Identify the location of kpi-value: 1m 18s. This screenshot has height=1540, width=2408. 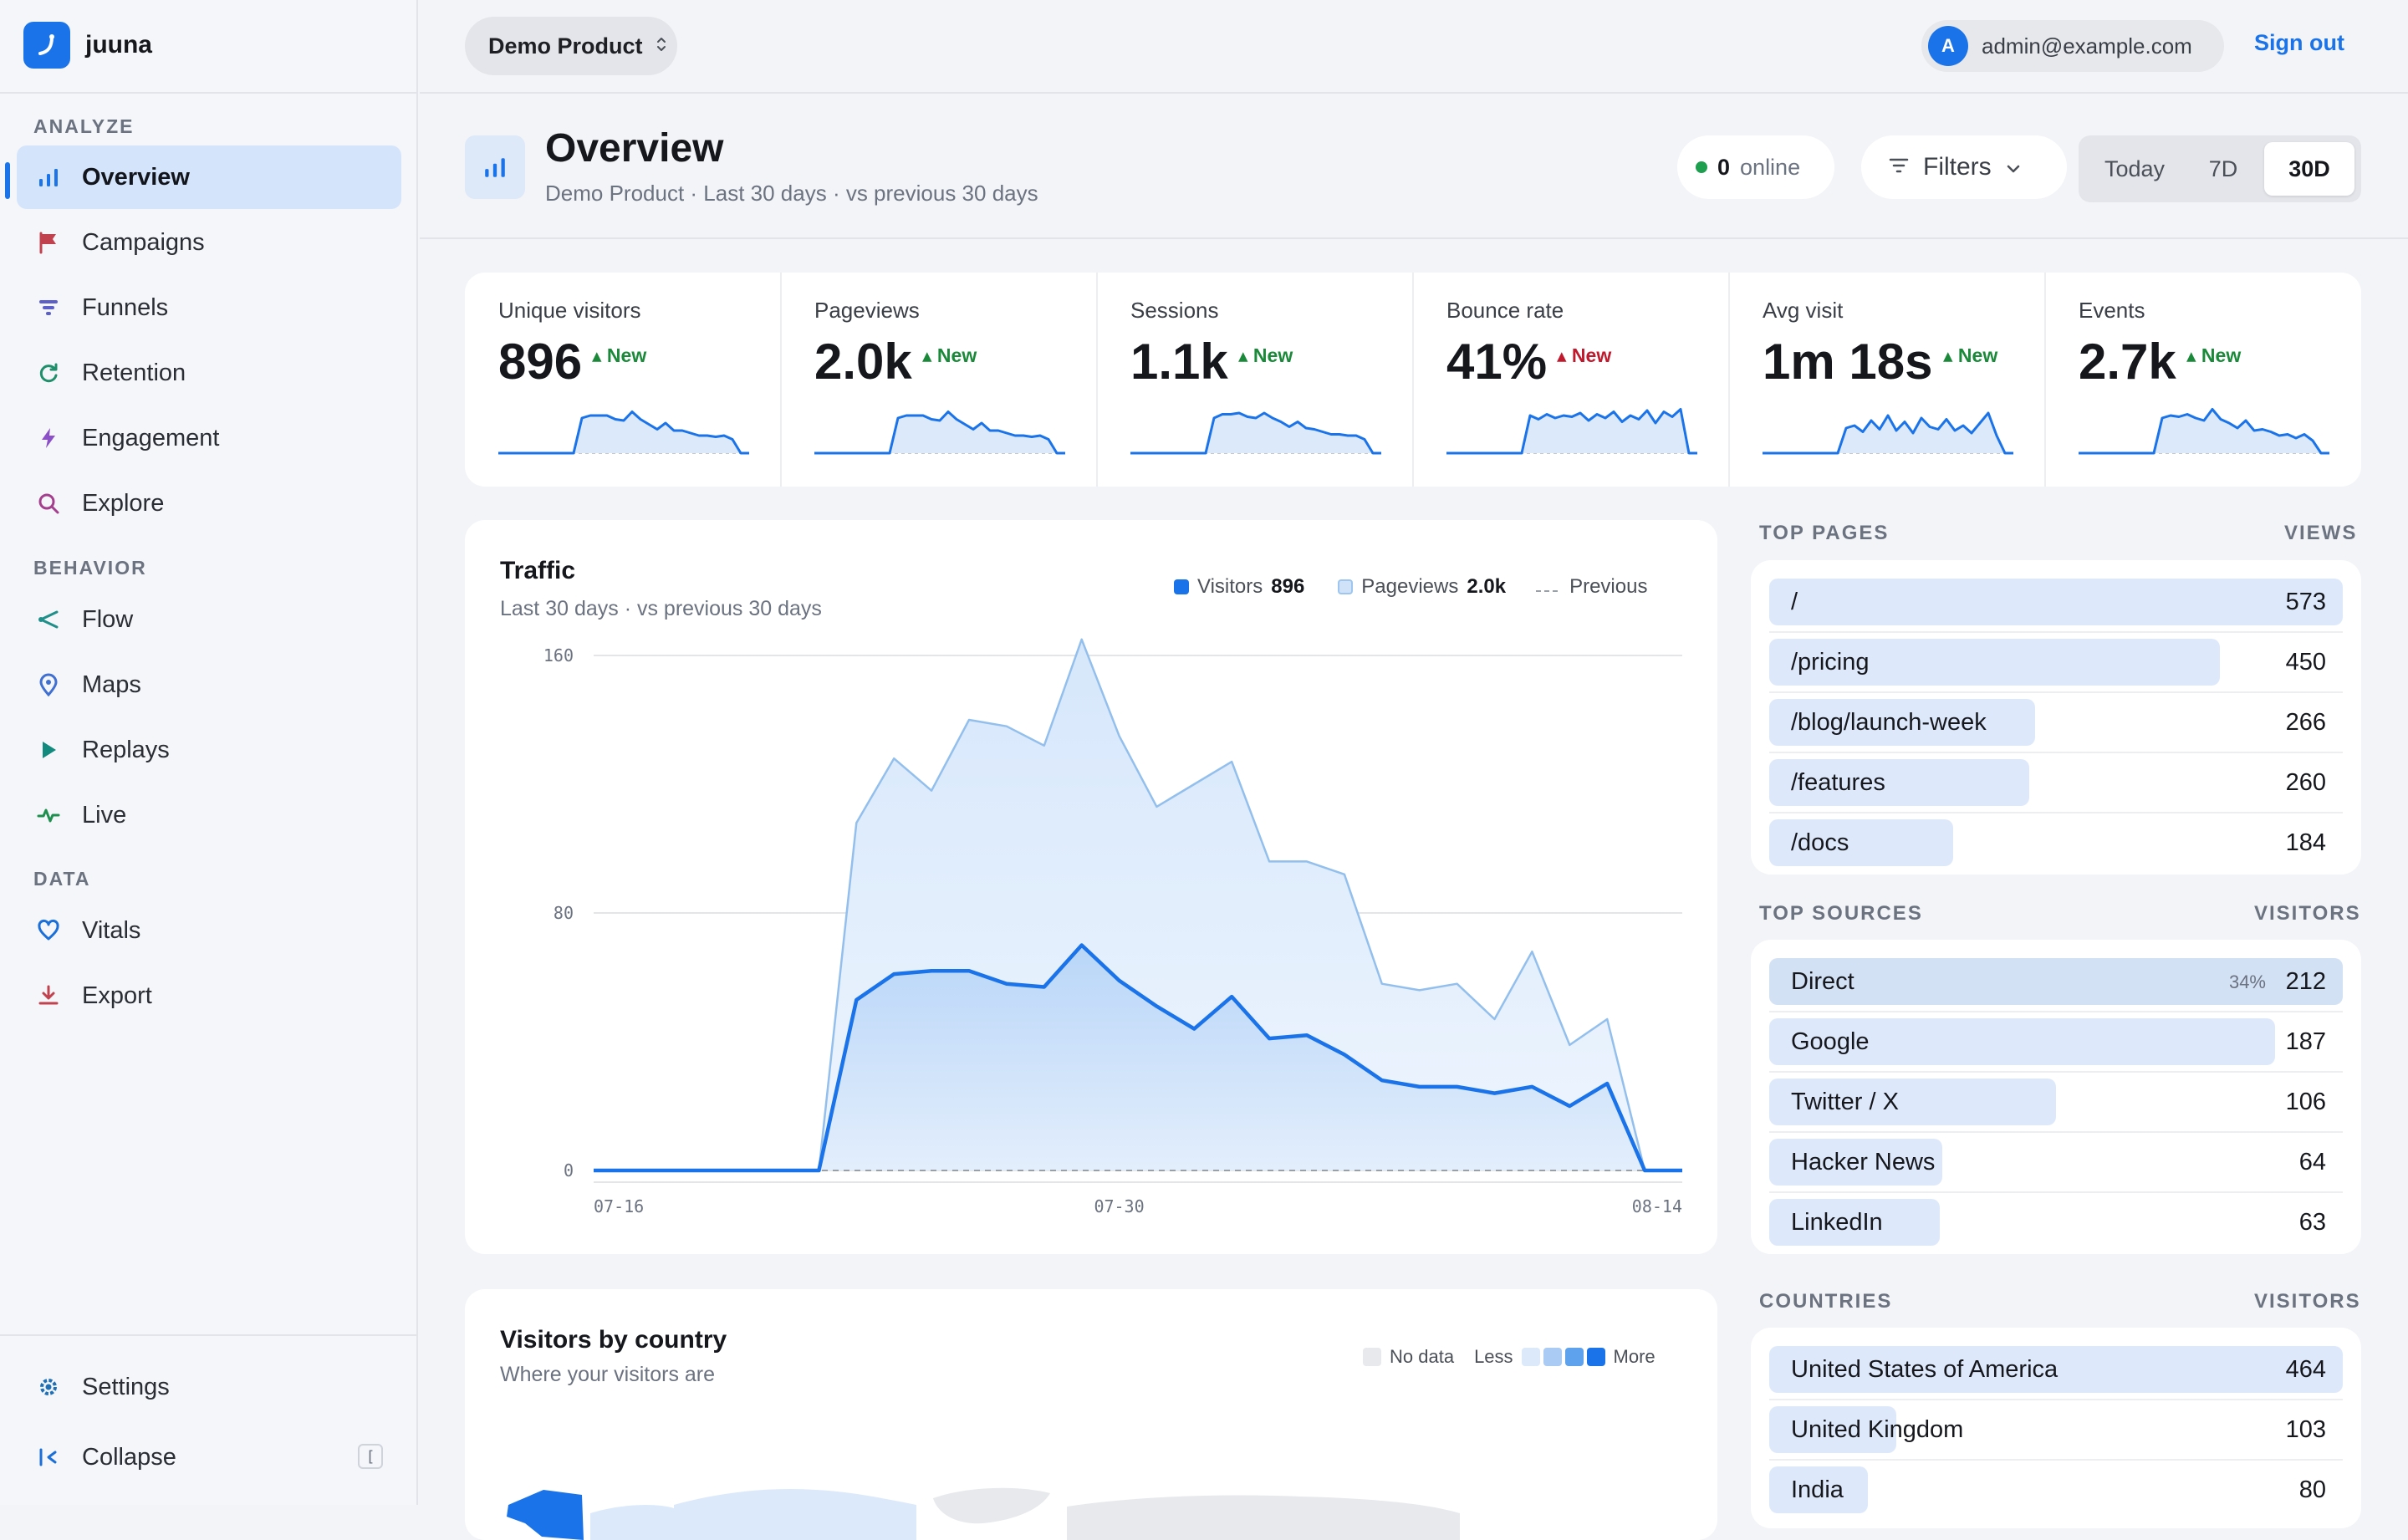
(1848, 362).